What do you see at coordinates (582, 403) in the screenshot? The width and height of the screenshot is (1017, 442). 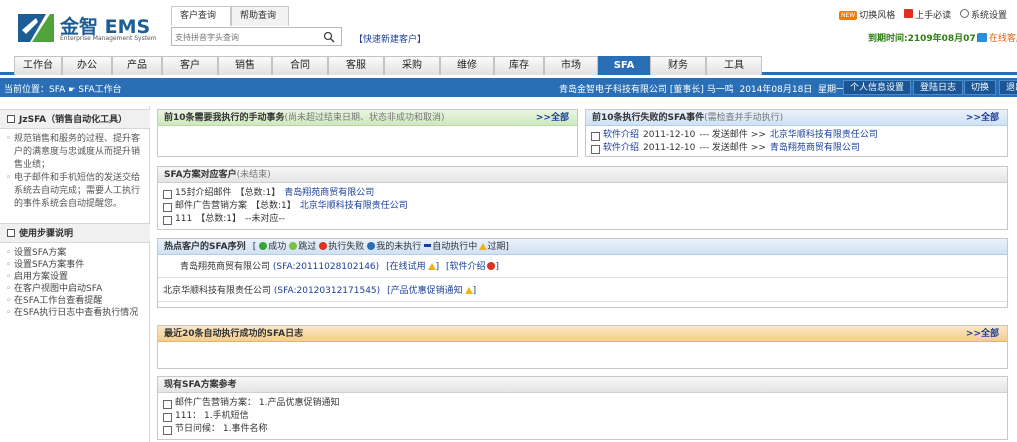 I see `list-item: 邮件广告营销方案： 1.产品优惠促销通知` at bounding box center [582, 403].